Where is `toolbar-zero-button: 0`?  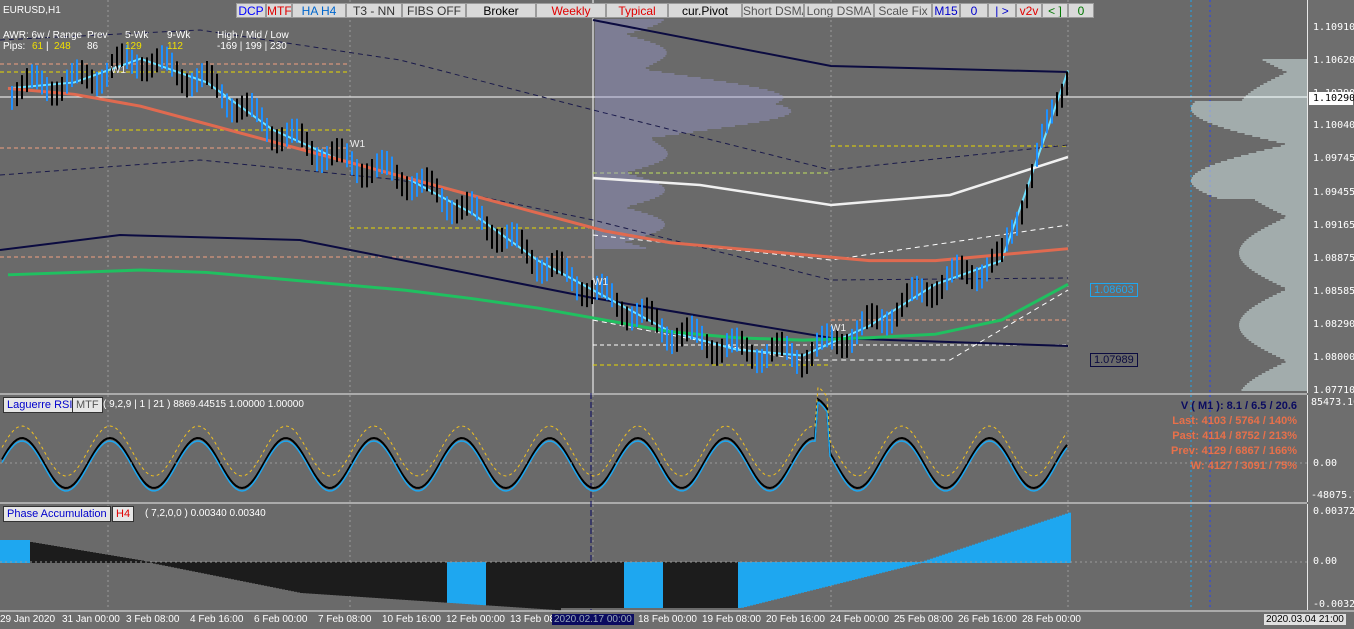 toolbar-zero-button: 0 is located at coordinates (974, 10).